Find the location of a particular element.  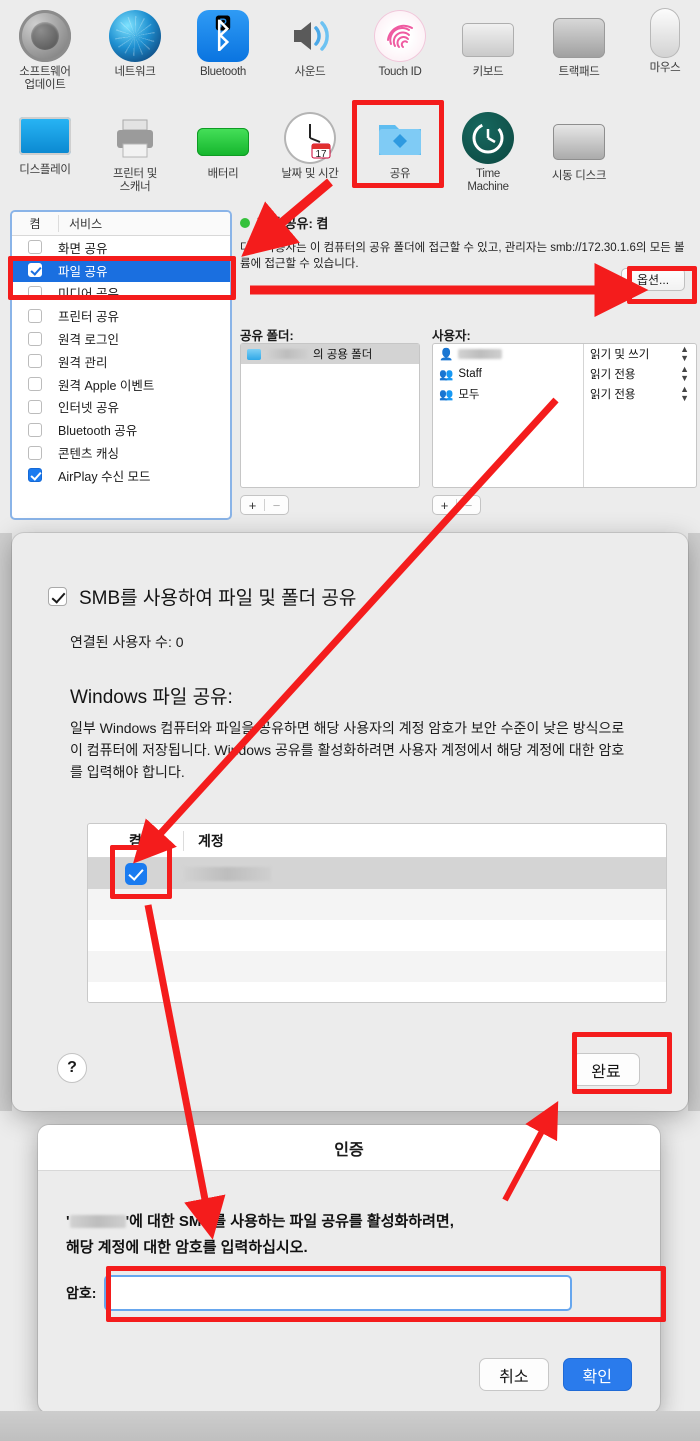

smb-accounts-table: 켬 계정 is located at coordinates (377, 913).